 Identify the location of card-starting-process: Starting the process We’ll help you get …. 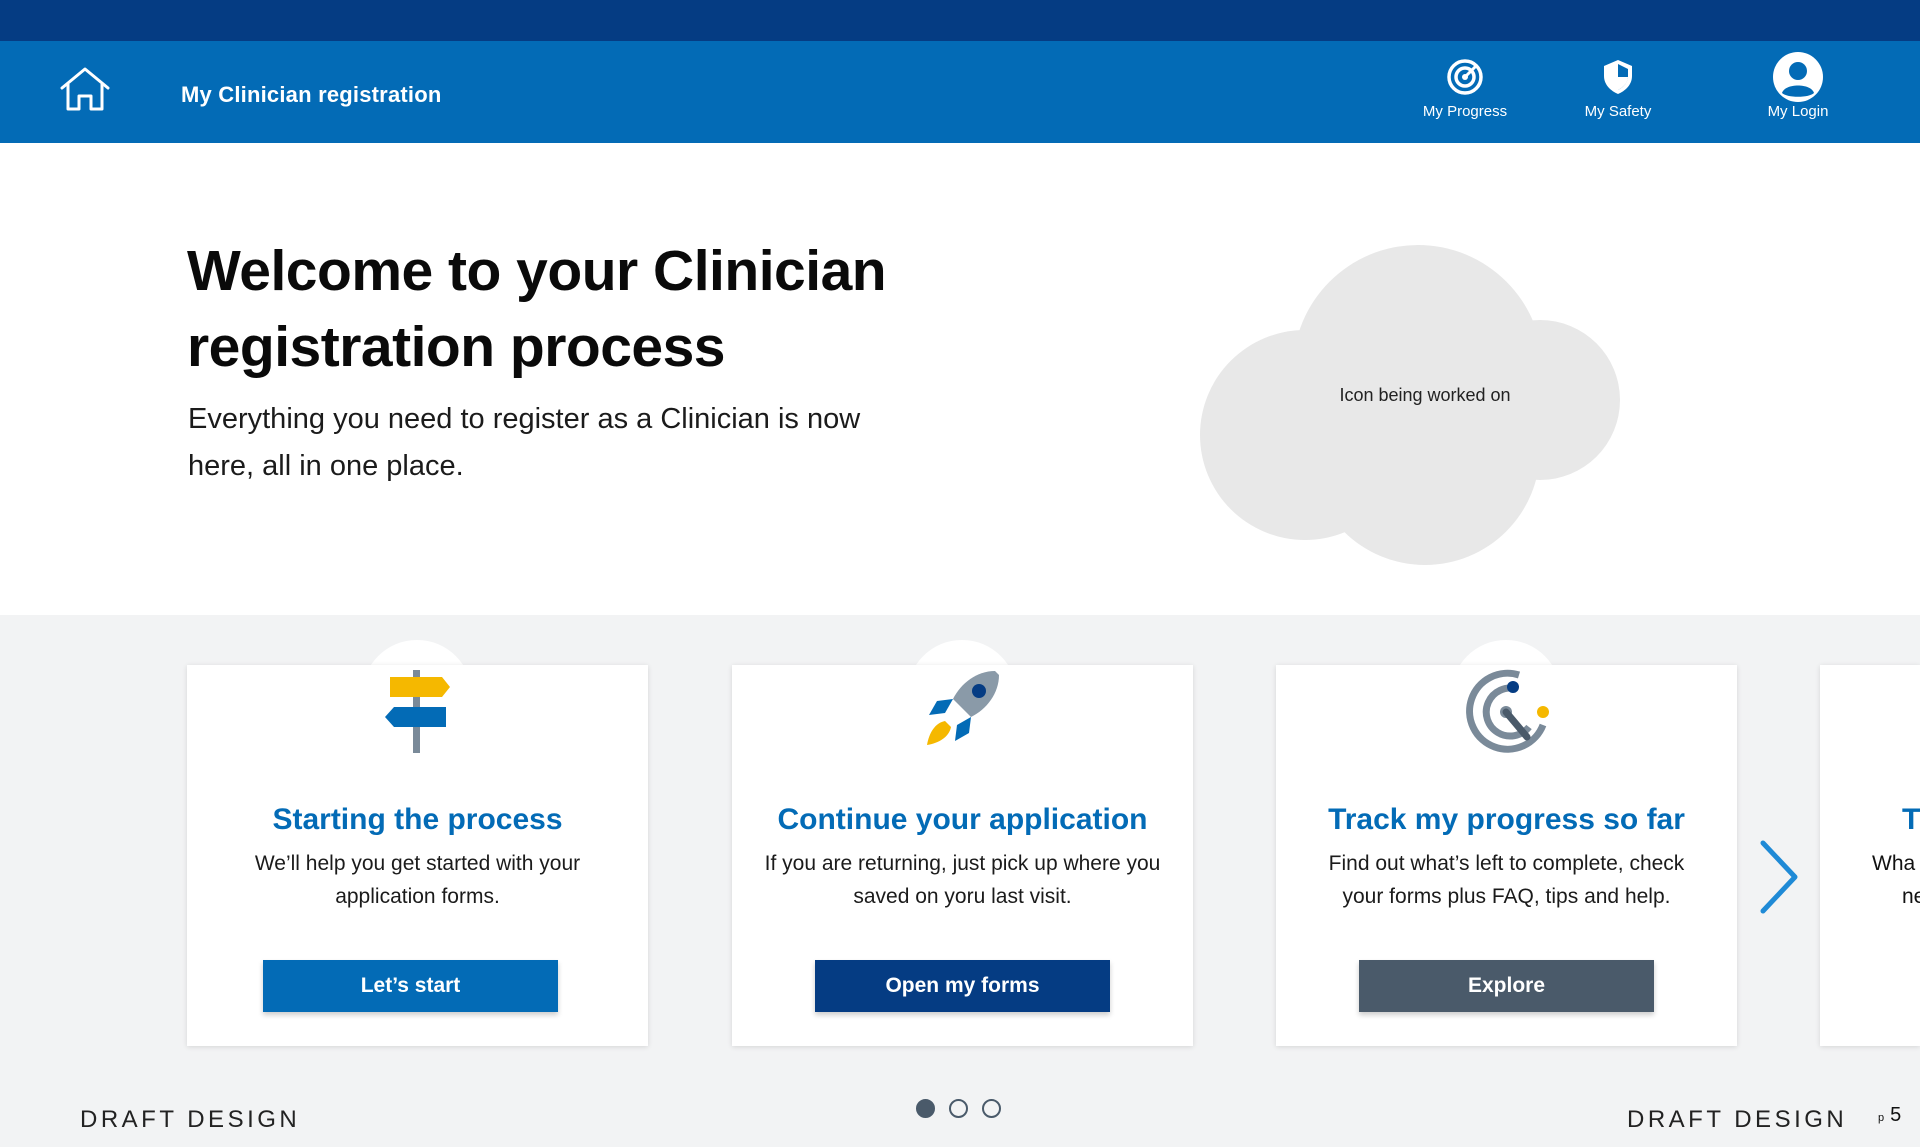
(417, 855).